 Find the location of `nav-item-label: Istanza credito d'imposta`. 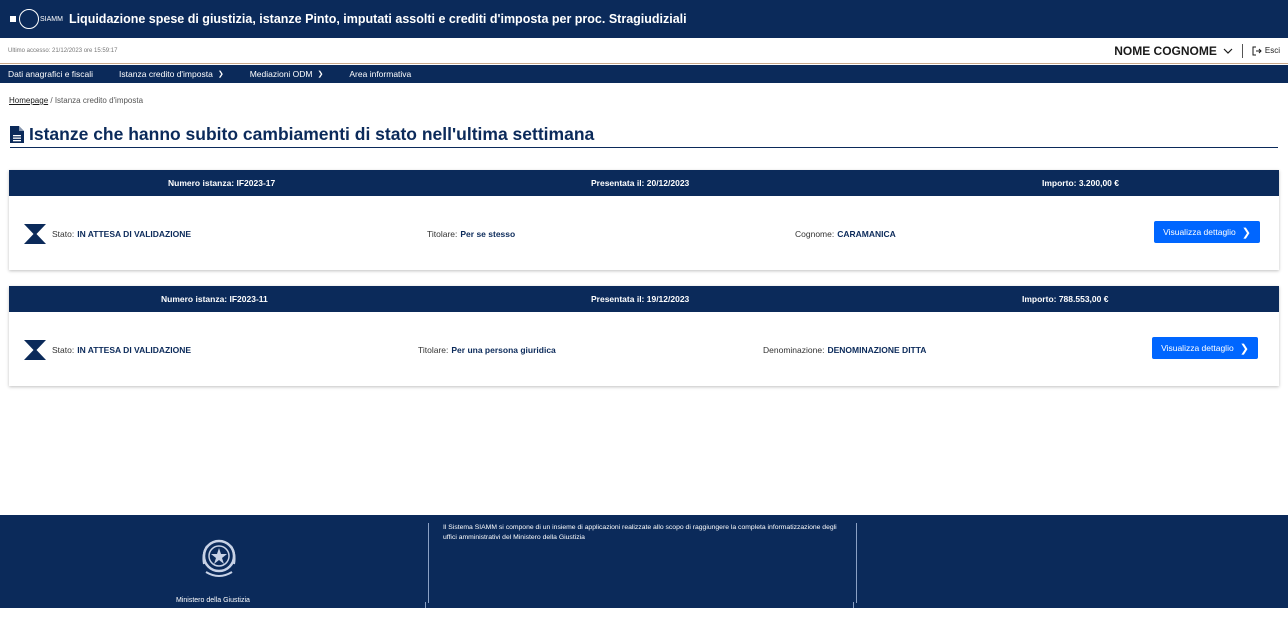

nav-item-label: Istanza credito d'imposta is located at coordinates (166, 74).